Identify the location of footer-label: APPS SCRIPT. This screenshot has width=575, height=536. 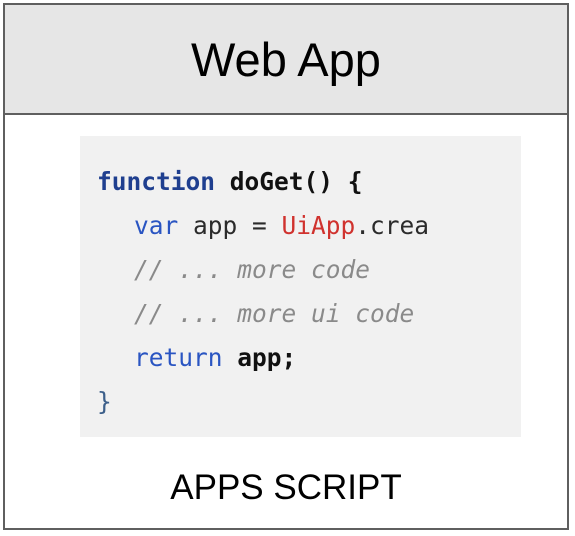
(286, 487).